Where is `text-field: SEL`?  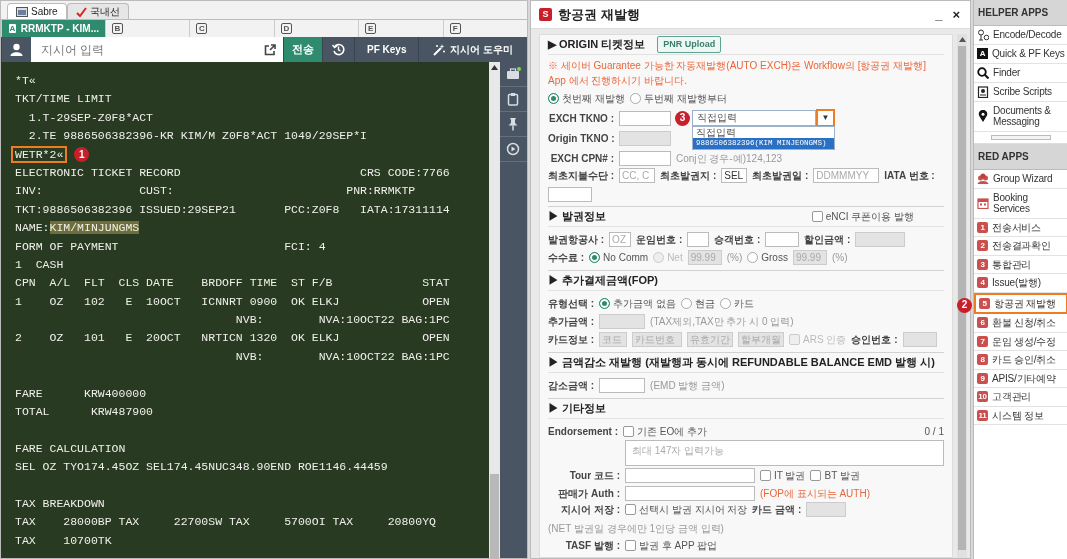
text-field: SEL is located at coordinates (734, 175).